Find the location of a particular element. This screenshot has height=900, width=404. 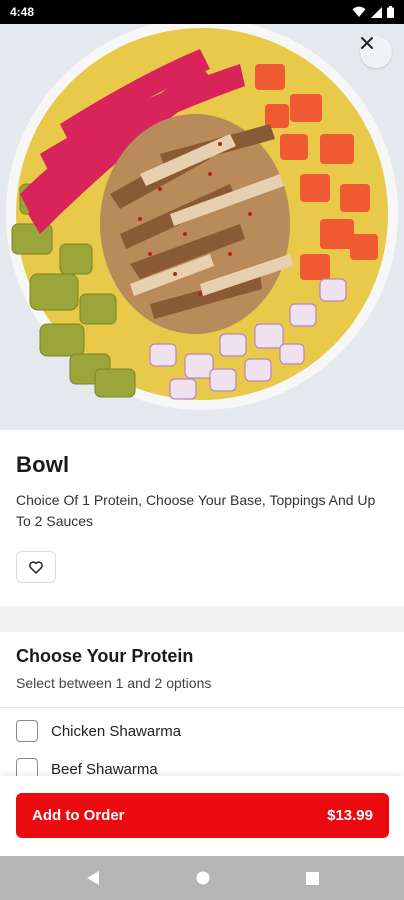

battery-icon is located at coordinates (390, 12).